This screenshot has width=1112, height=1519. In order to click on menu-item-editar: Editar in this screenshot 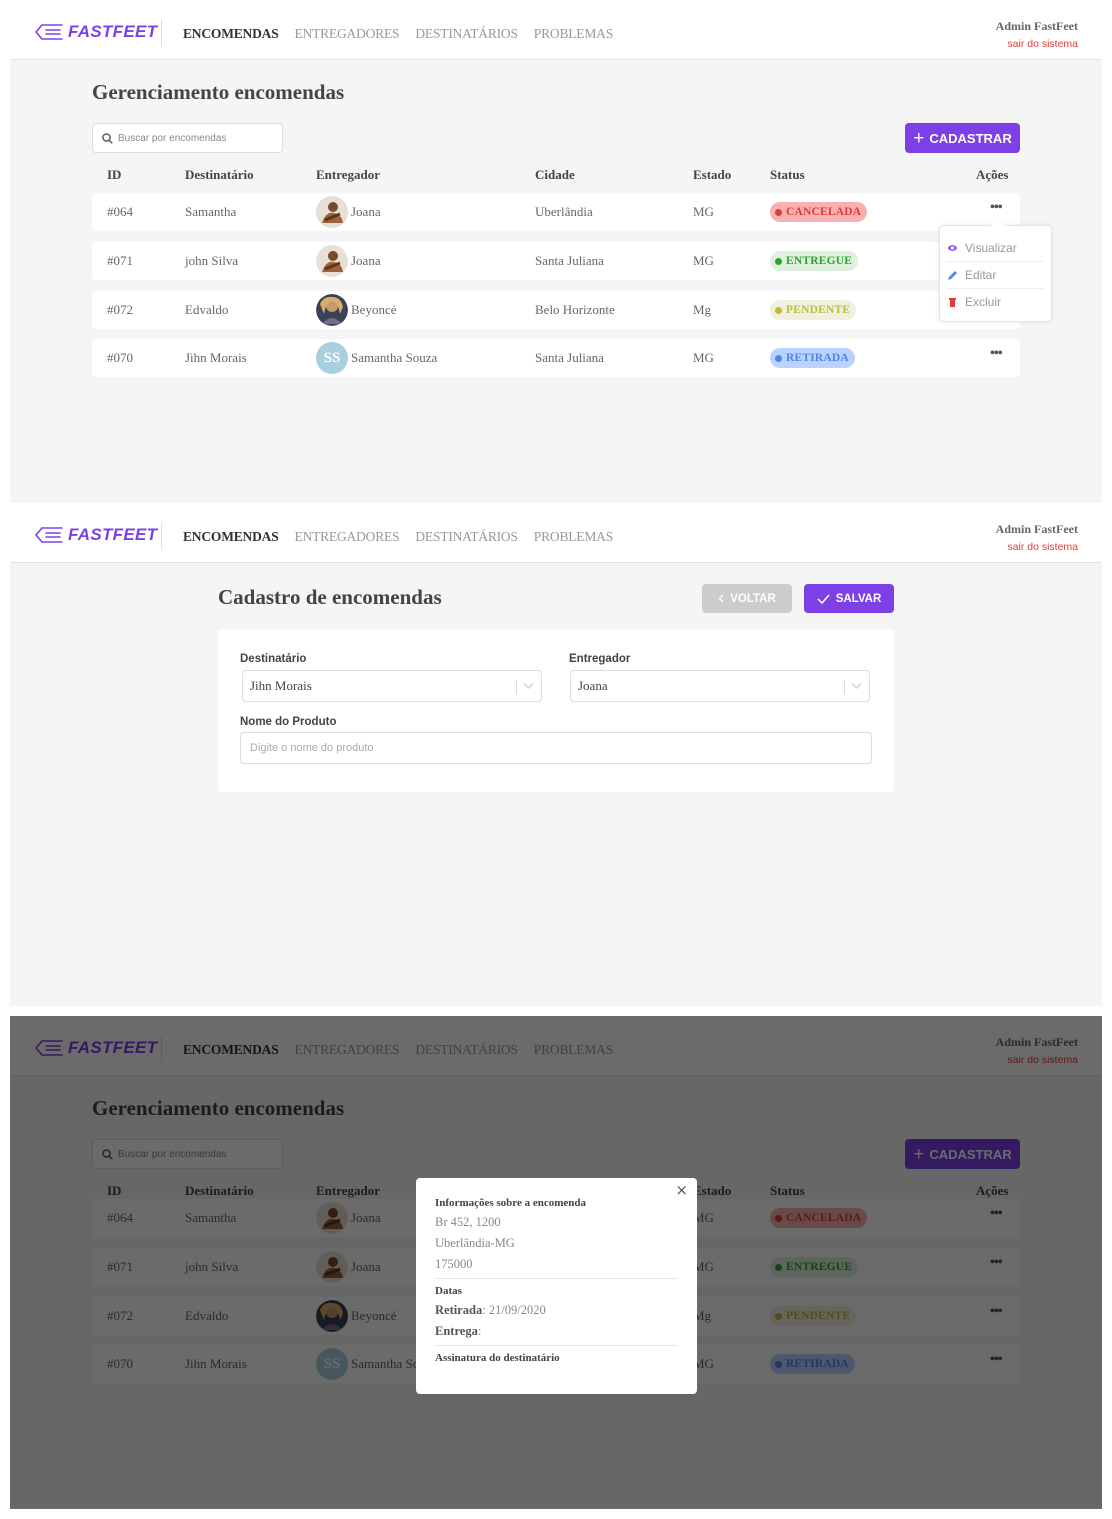, I will do `click(995, 274)`.